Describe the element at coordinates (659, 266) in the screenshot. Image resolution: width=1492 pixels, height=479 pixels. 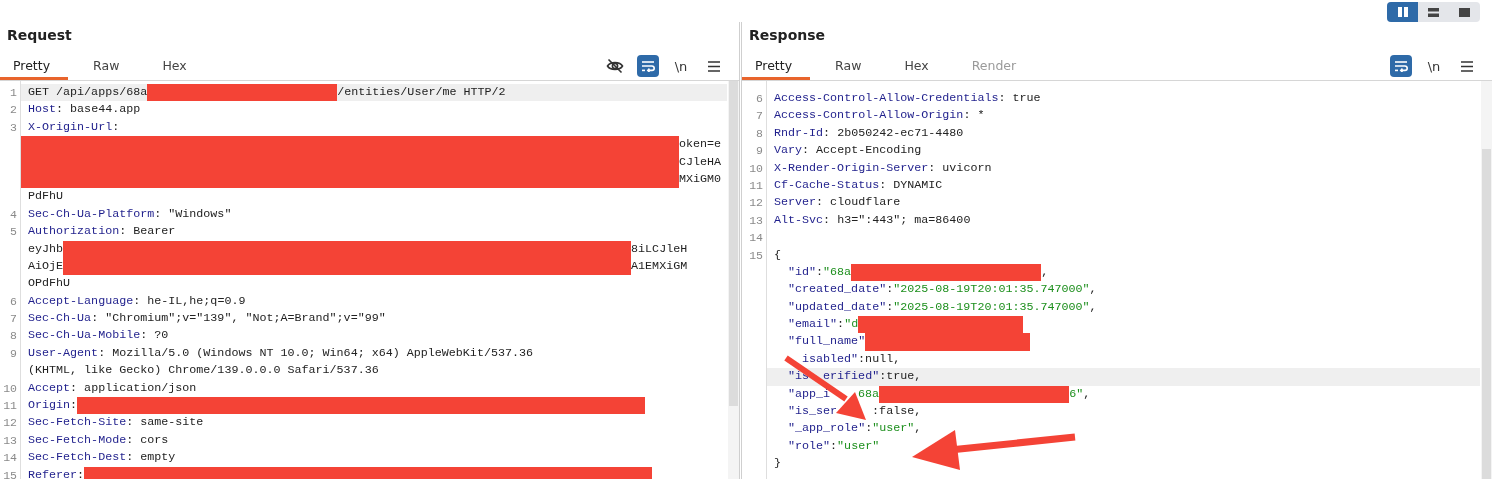
I see `code-text: A1EMXiGM` at that location.